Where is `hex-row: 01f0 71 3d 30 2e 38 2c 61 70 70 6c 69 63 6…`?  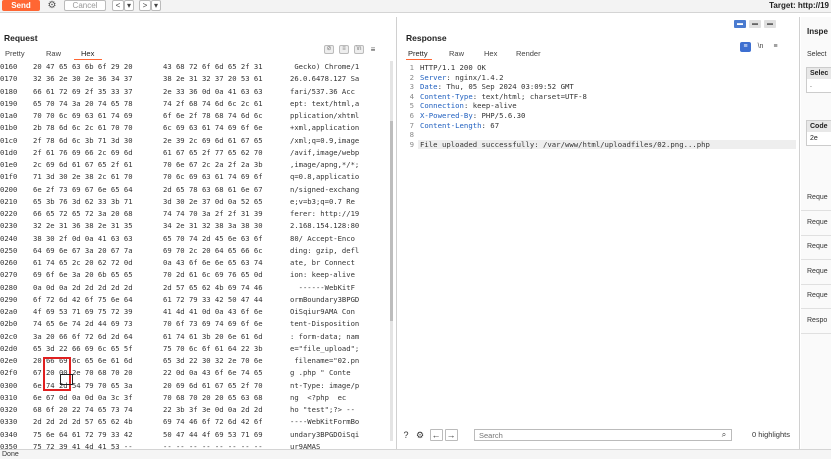 hex-row: 01f0 71 3d 30 2e 38 2c 61 70 70 6c 69 63 6… is located at coordinates (198, 177).